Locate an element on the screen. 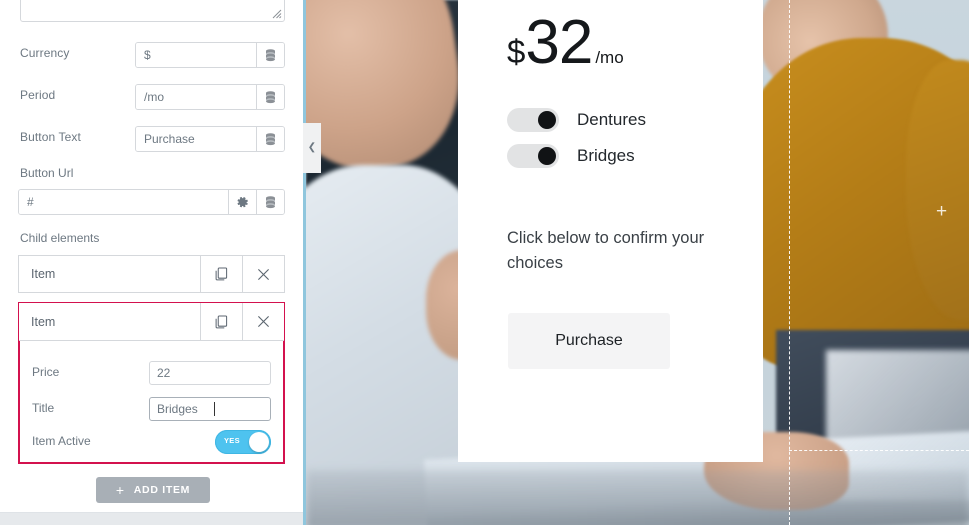  feature-row-dentures: Dentures is located at coordinates (576, 120).